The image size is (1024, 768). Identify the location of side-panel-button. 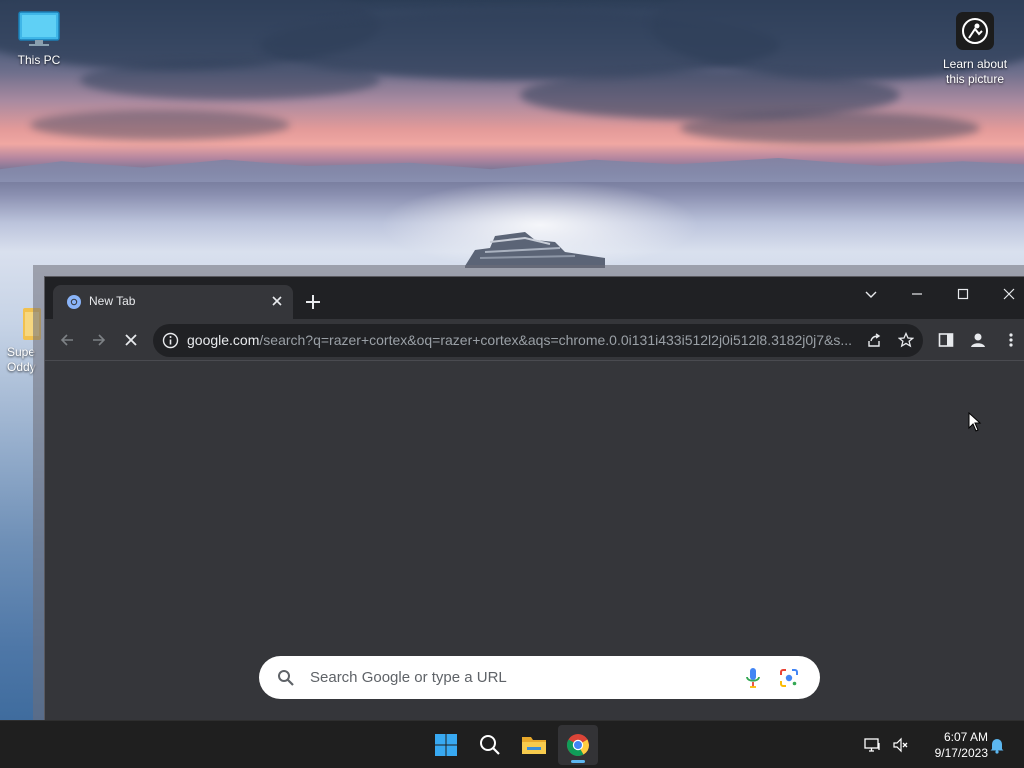
(946, 340).